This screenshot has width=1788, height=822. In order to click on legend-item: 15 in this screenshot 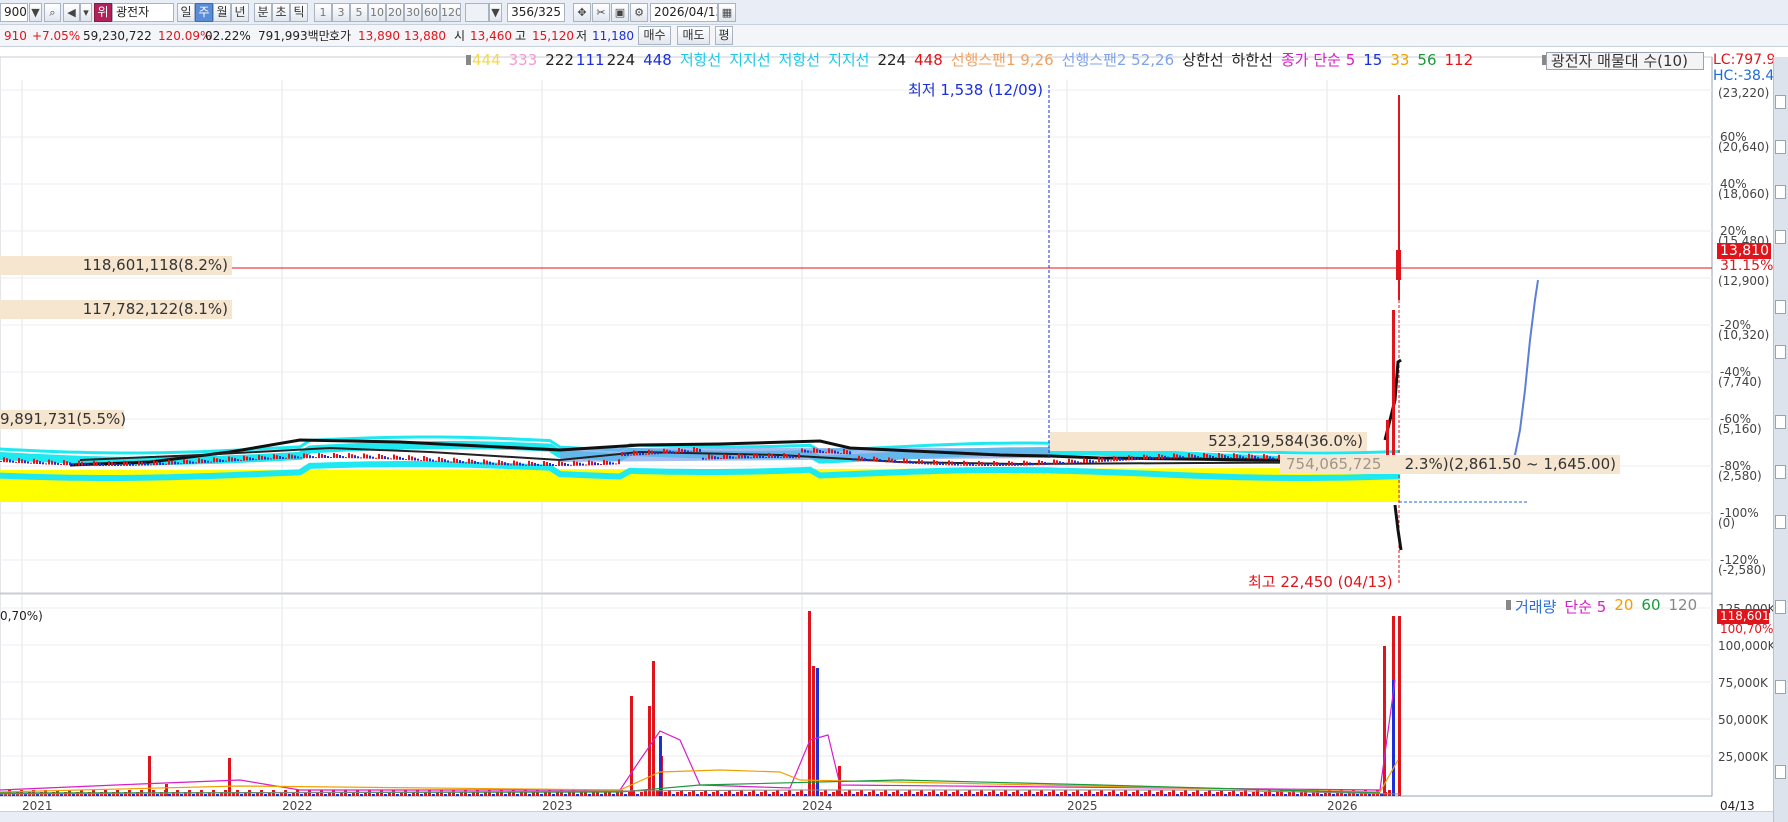, I will do `click(1372, 60)`.